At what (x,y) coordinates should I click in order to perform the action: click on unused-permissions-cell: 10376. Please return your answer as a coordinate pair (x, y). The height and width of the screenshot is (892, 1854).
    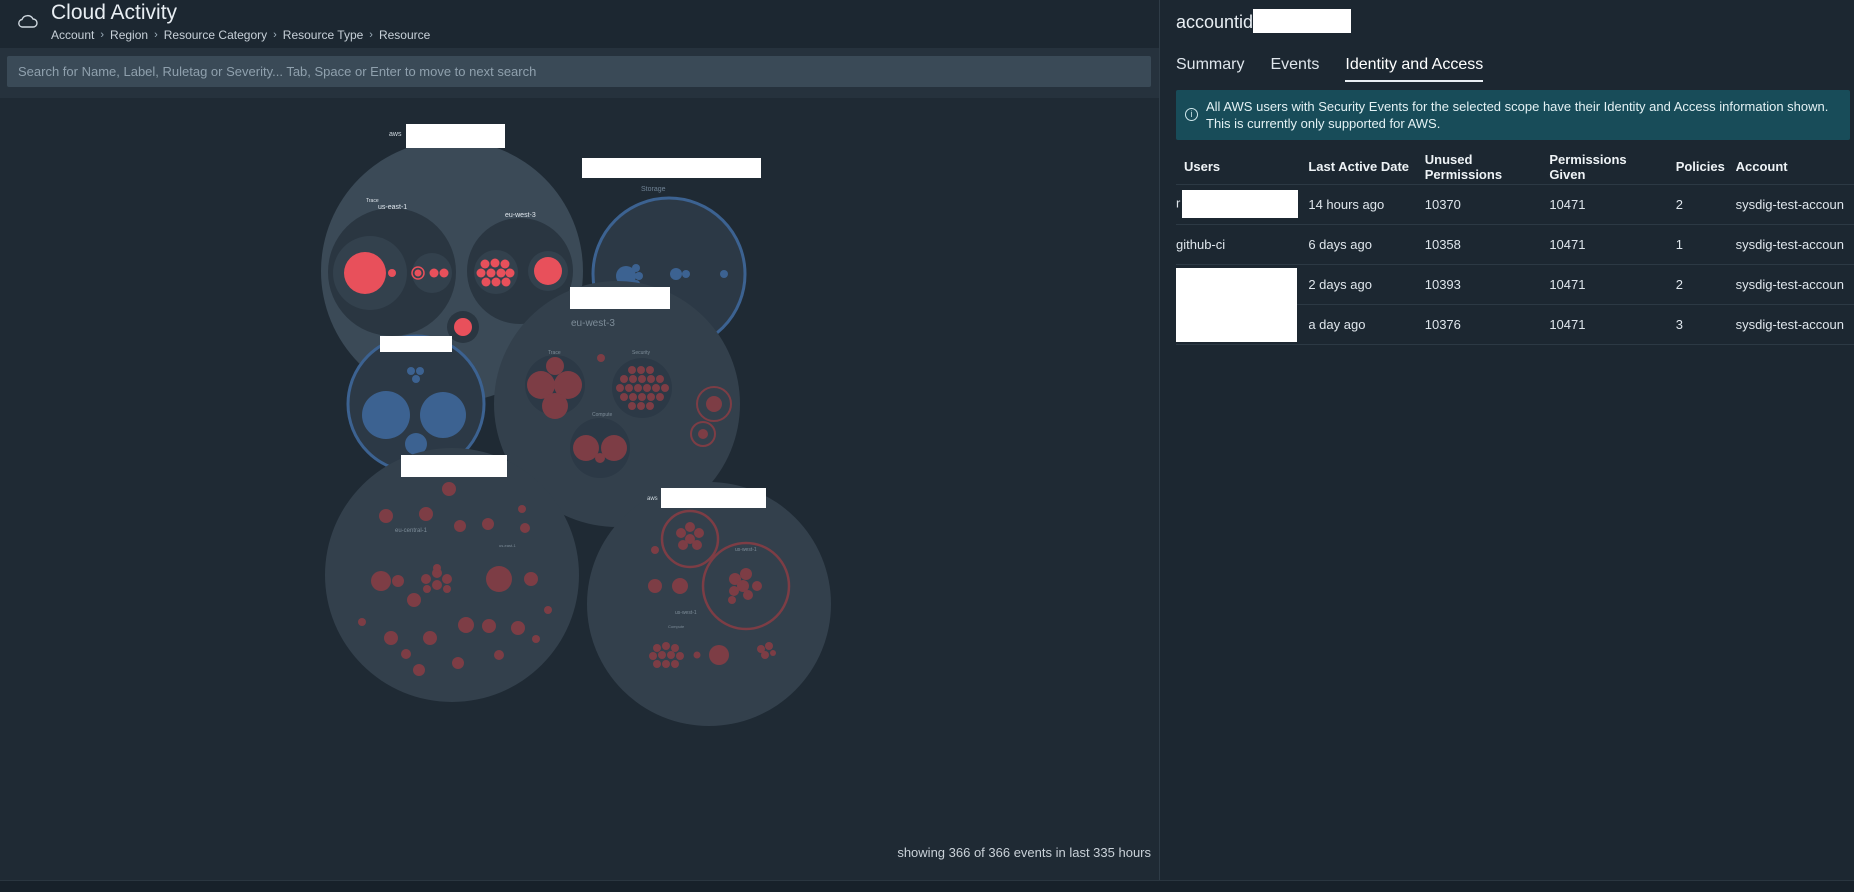
    Looking at the image, I should click on (1487, 324).